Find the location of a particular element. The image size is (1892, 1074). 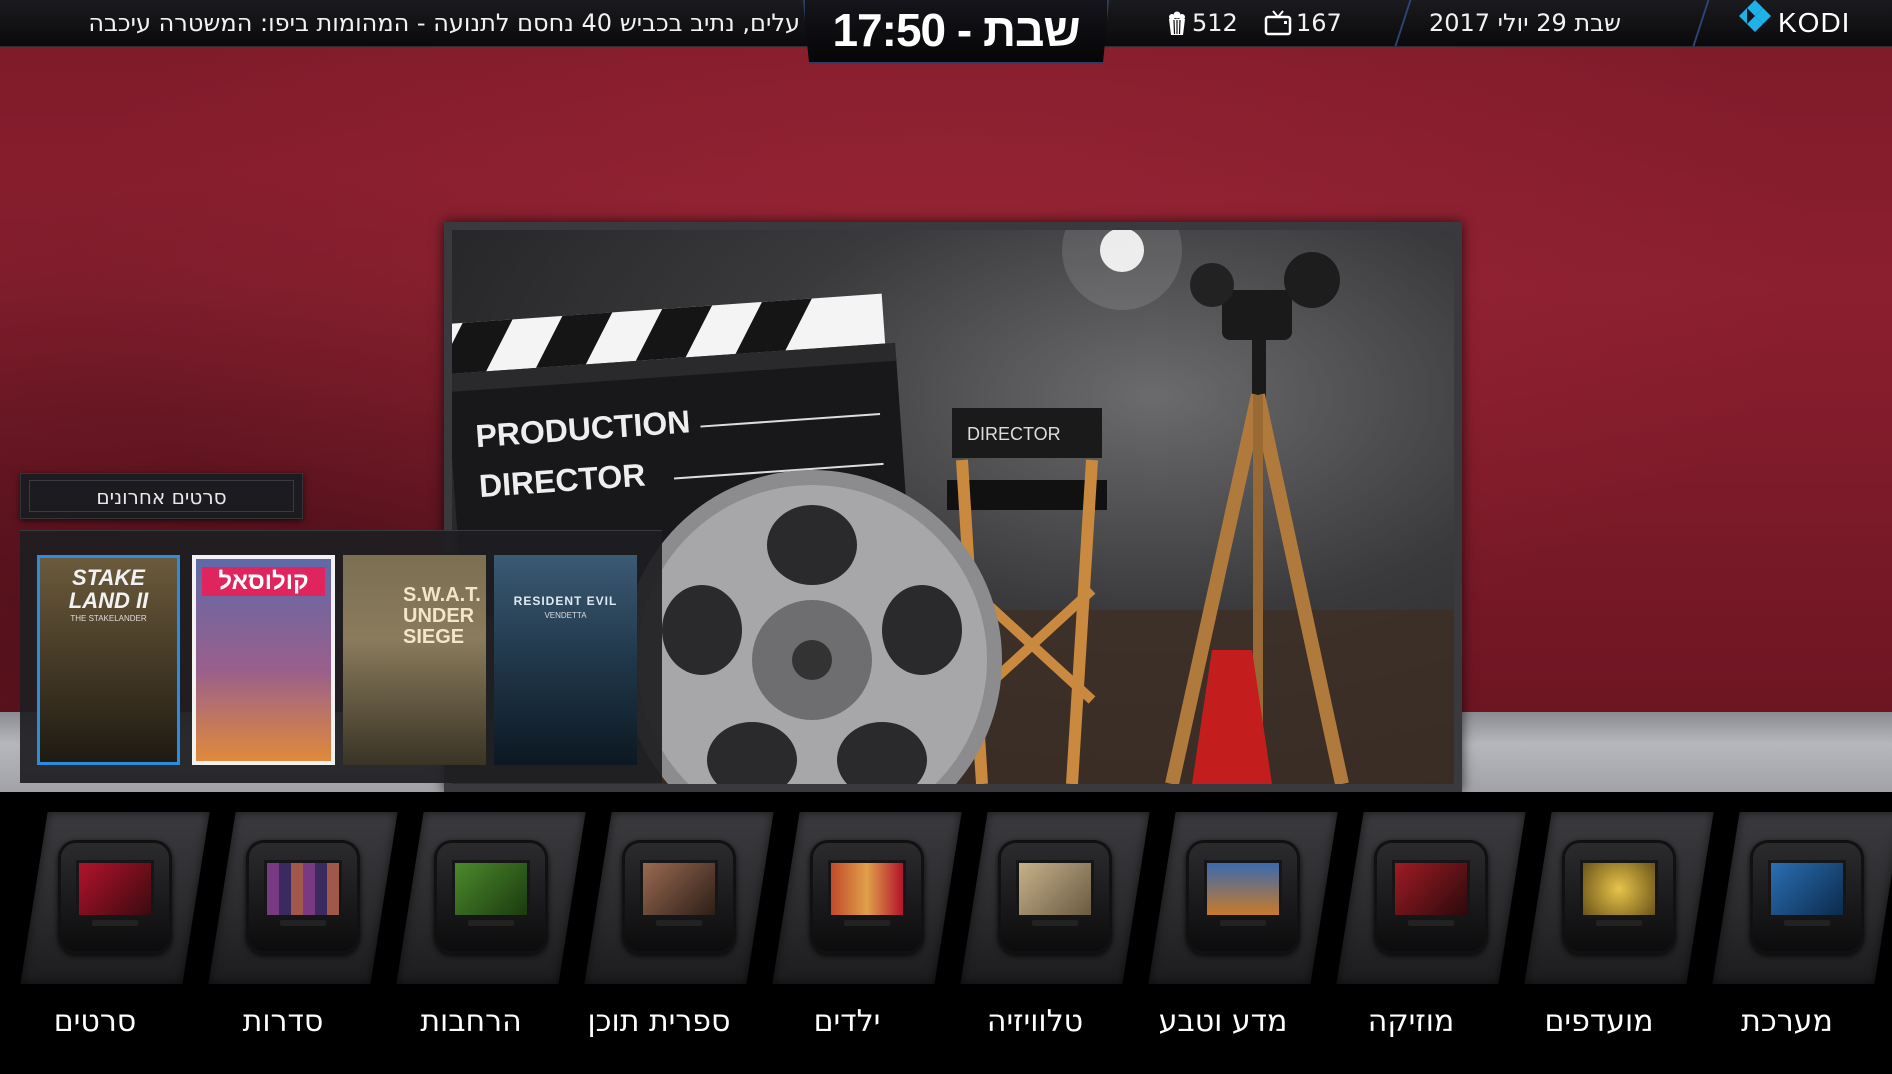

recent-movies-header: סרטים אחרונים is located at coordinates (161, 496).